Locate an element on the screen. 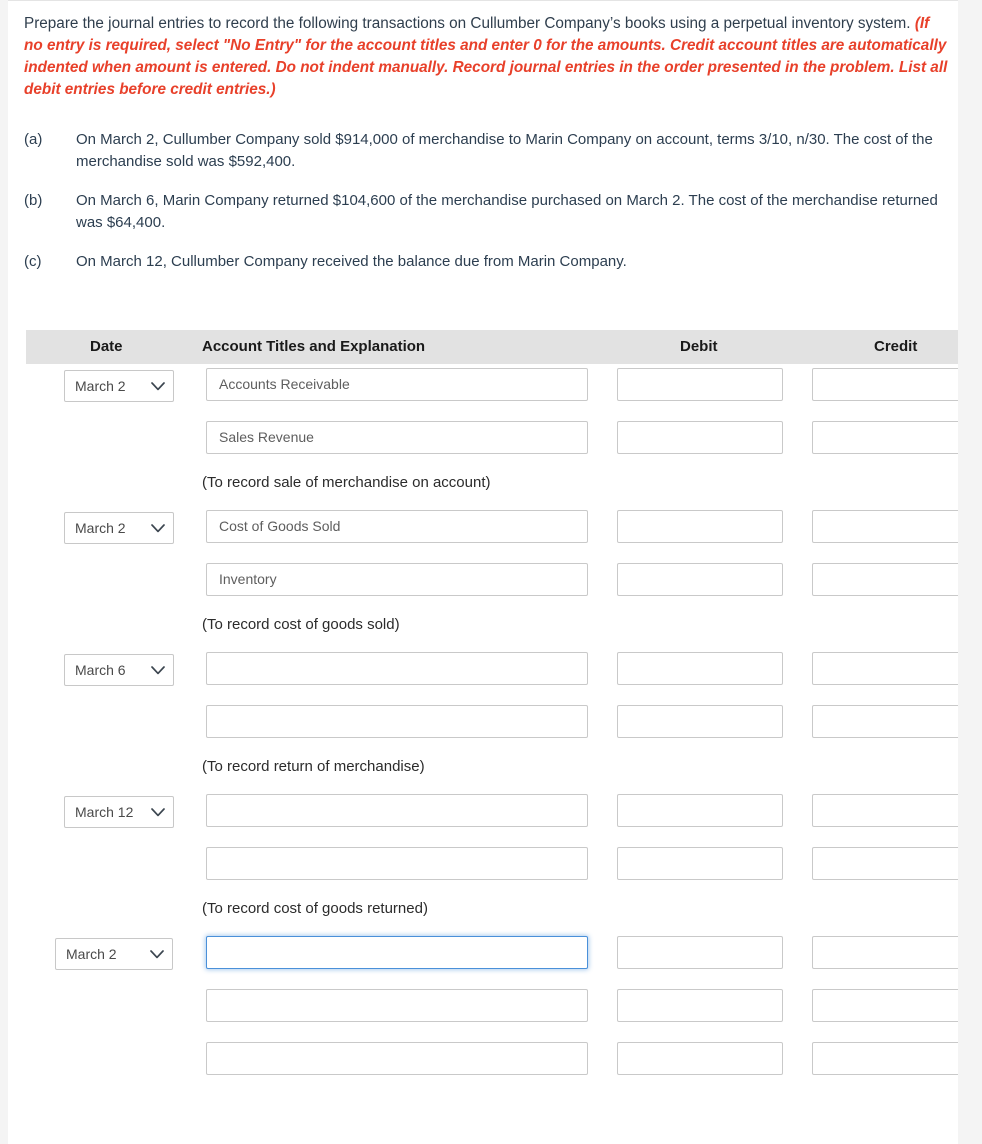  account-title-input: Inventory is located at coordinates (397, 579).